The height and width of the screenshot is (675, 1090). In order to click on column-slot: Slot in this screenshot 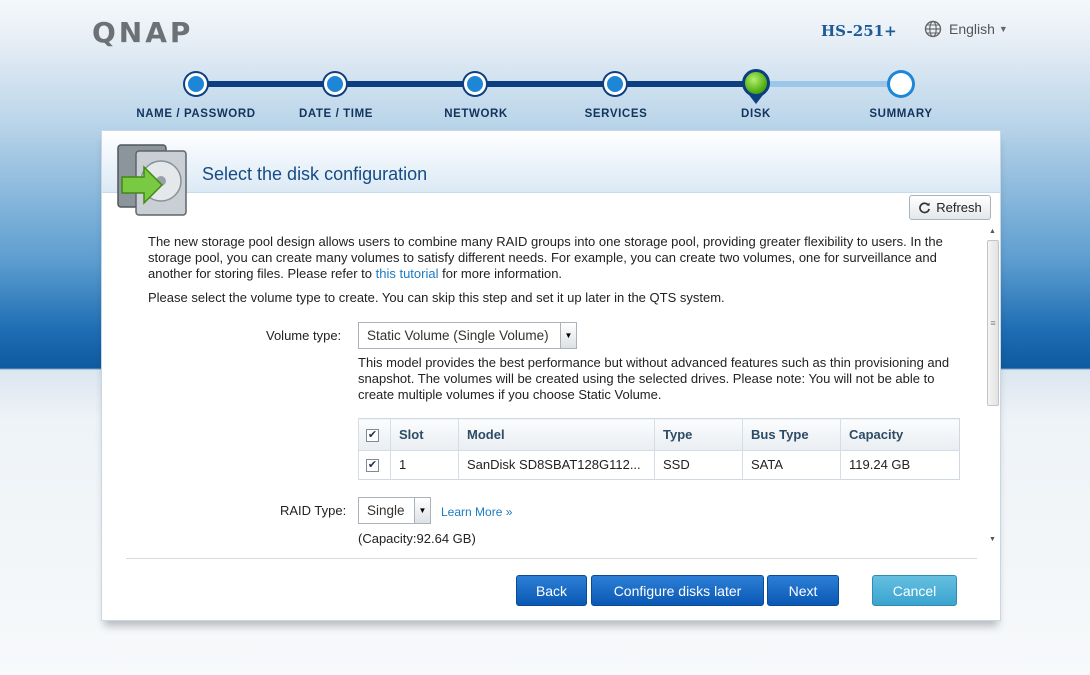, I will do `click(424, 434)`.